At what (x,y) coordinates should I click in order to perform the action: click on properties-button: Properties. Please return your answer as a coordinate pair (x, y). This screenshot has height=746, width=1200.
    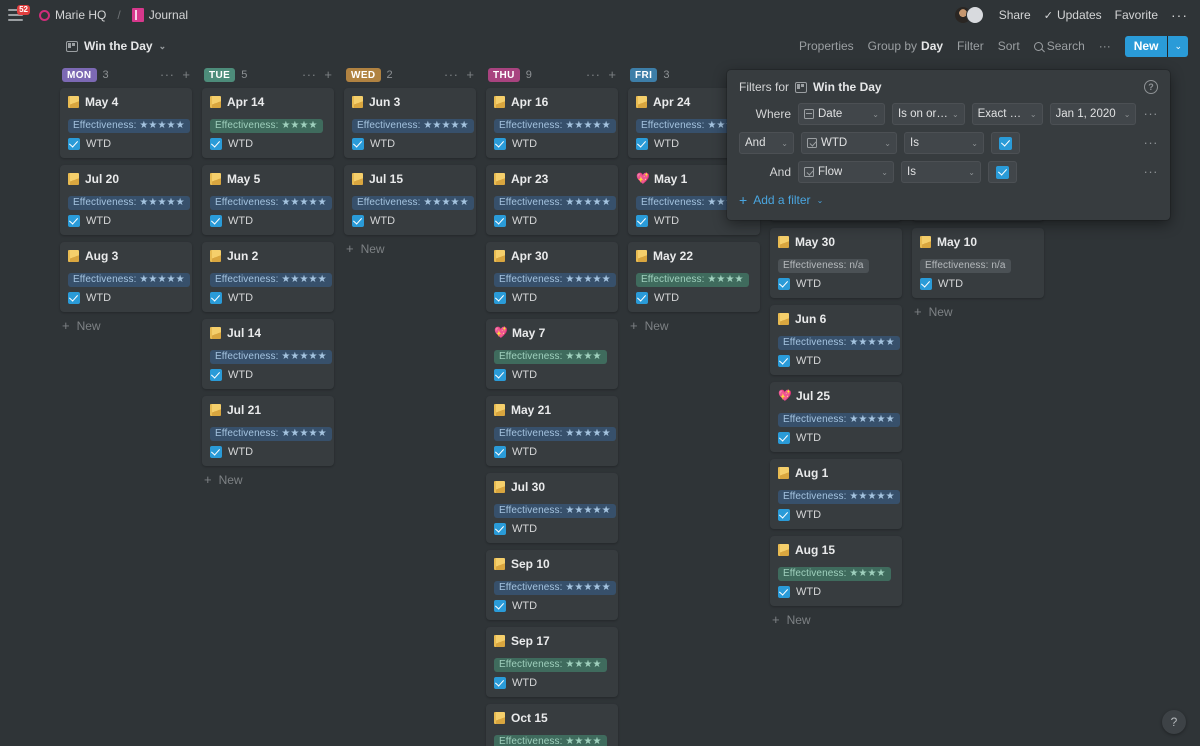
    Looking at the image, I should click on (826, 46).